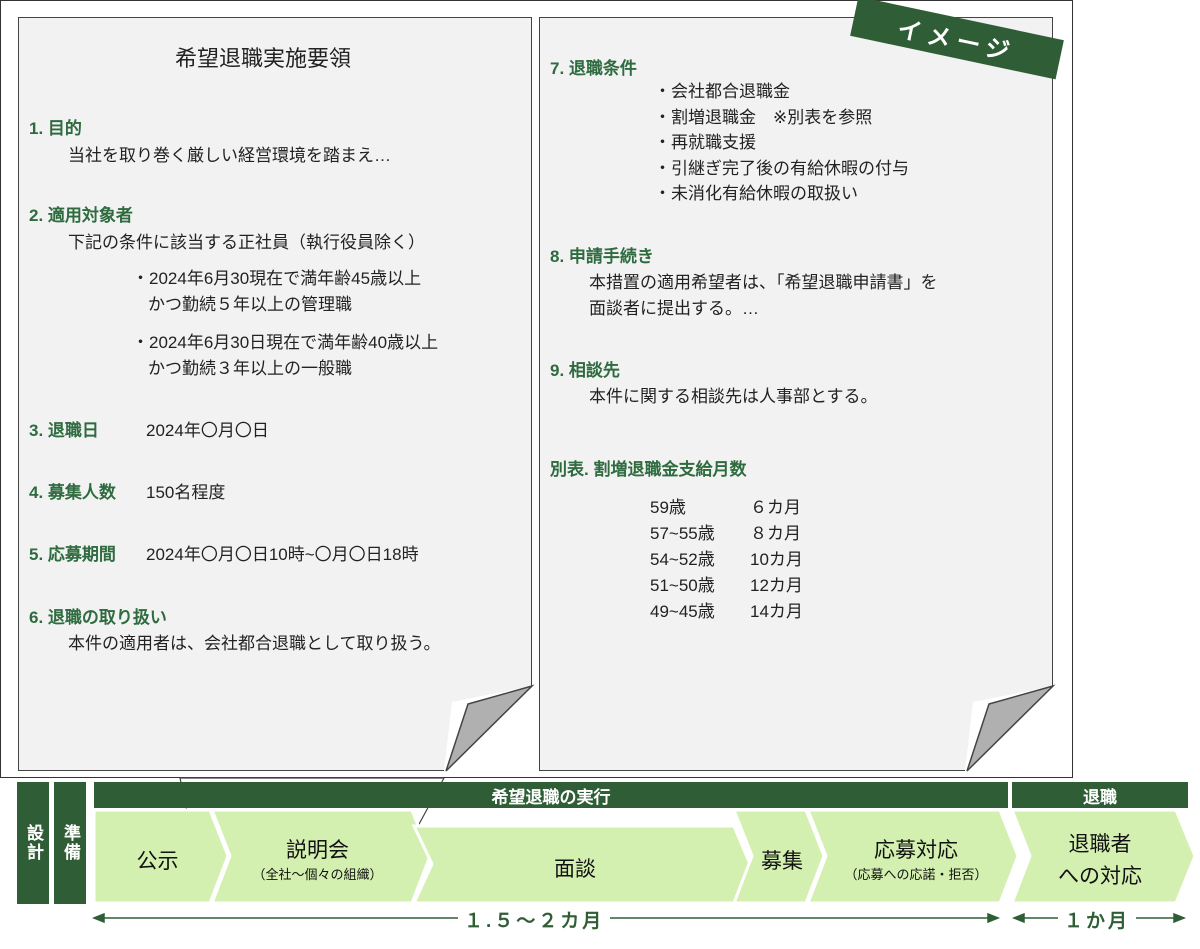  What do you see at coordinates (1097, 919) in the screenshot?
I see `period-2: １か月` at bounding box center [1097, 919].